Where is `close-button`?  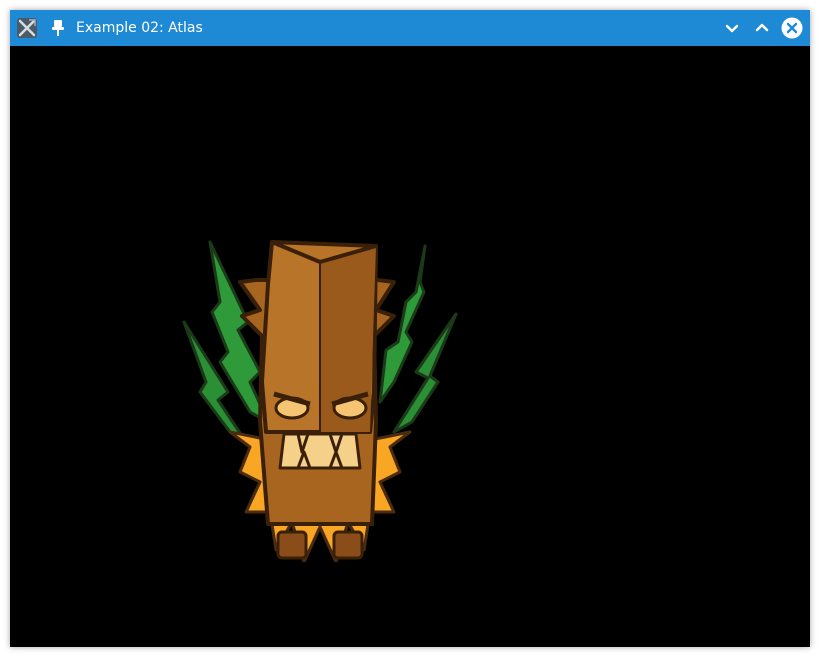
close-button is located at coordinates (792, 28).